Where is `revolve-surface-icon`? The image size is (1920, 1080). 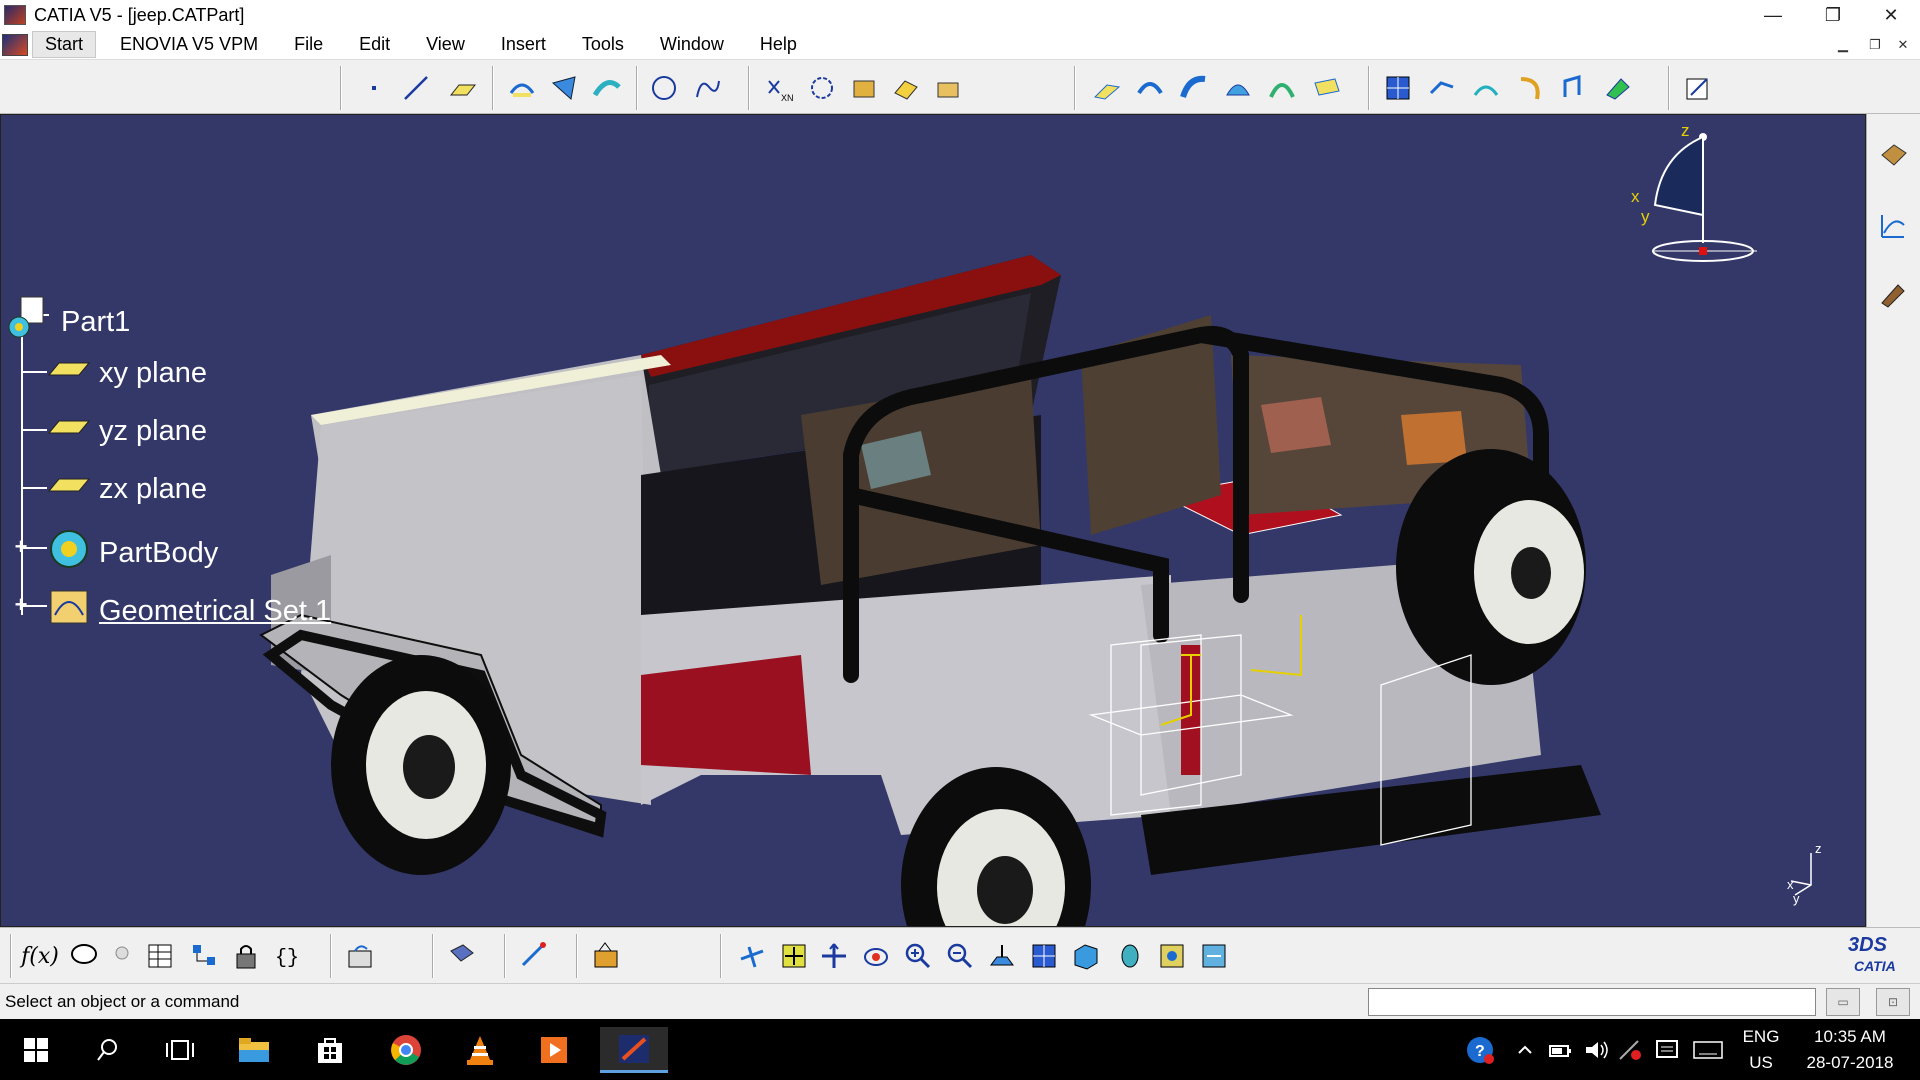 revolve-surface-icon is located at coordinates (1150, 88).